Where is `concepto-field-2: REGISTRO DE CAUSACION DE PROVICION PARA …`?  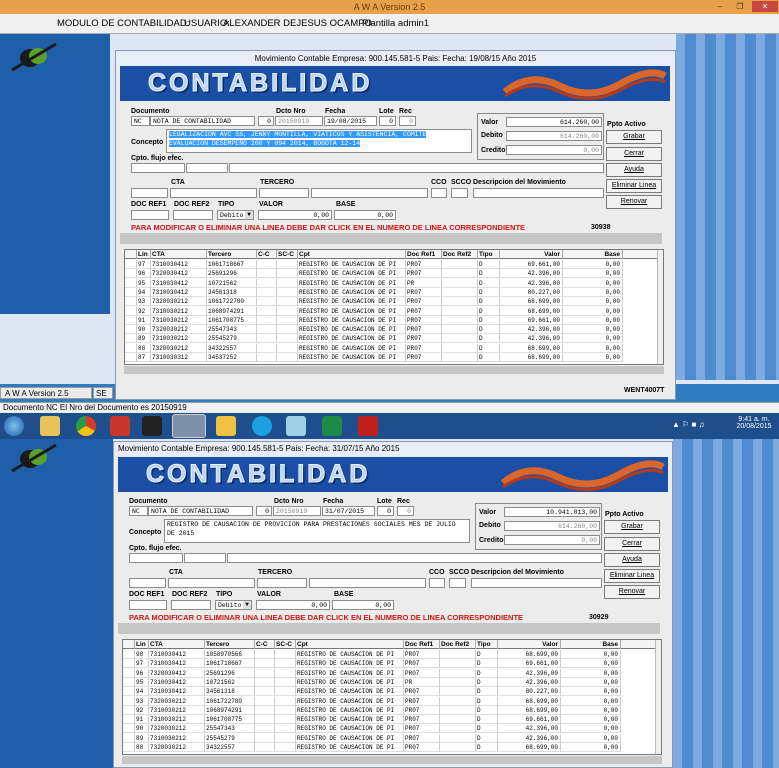 concepto-field-2: REGISTRO DE CAUSACION DE PROVICION PARA … is located at coordinates (317, 531).